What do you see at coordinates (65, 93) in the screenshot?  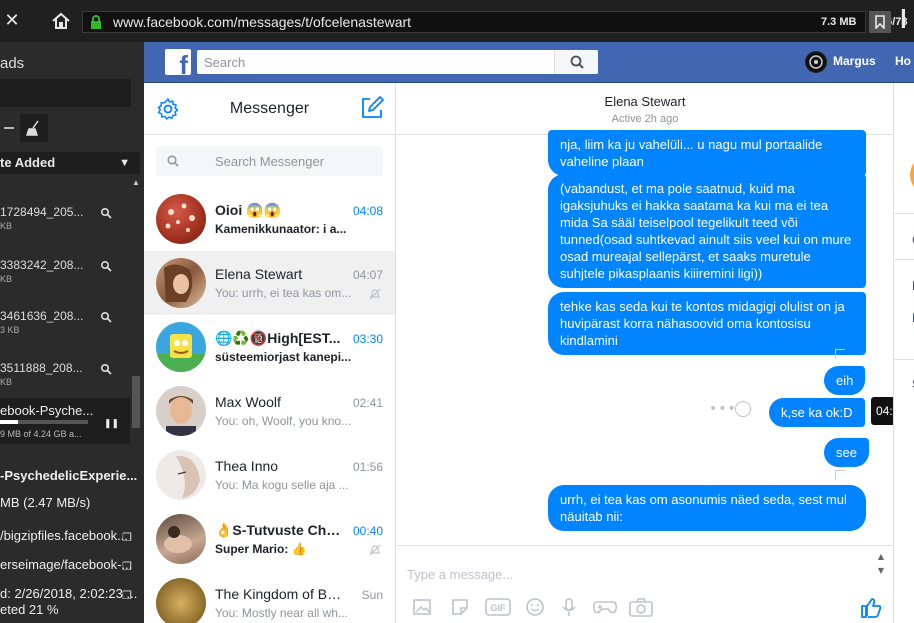 I see `downloads-search-input` at bounding box center [65, 93].